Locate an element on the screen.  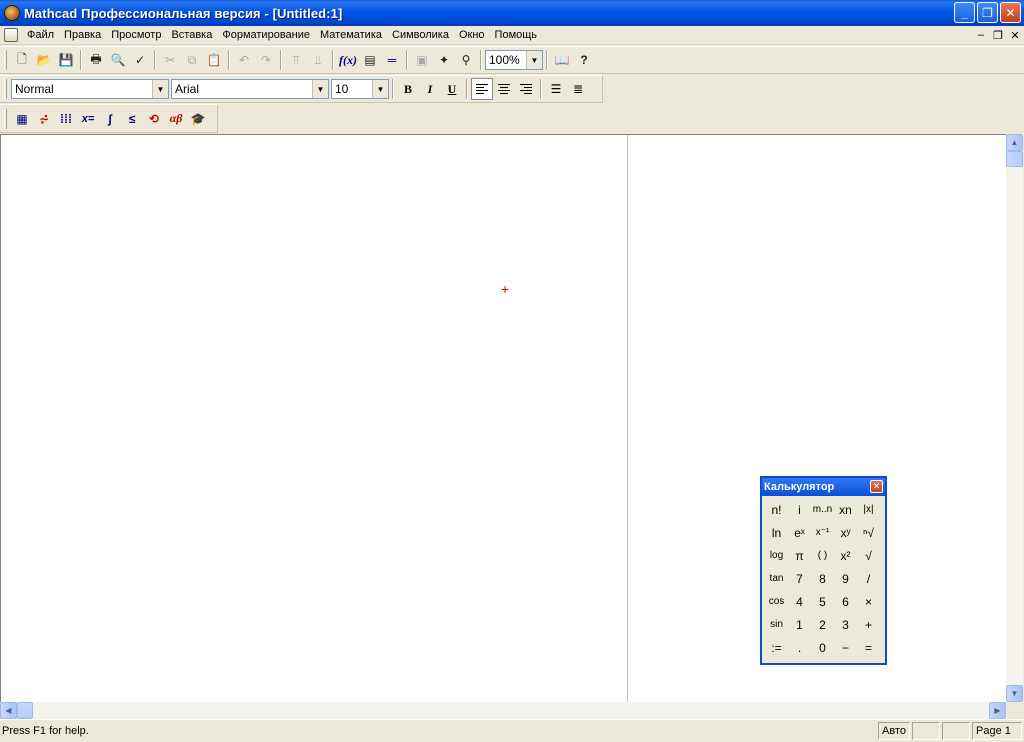
menu-file: Файл is located at coordinates (40, 35).